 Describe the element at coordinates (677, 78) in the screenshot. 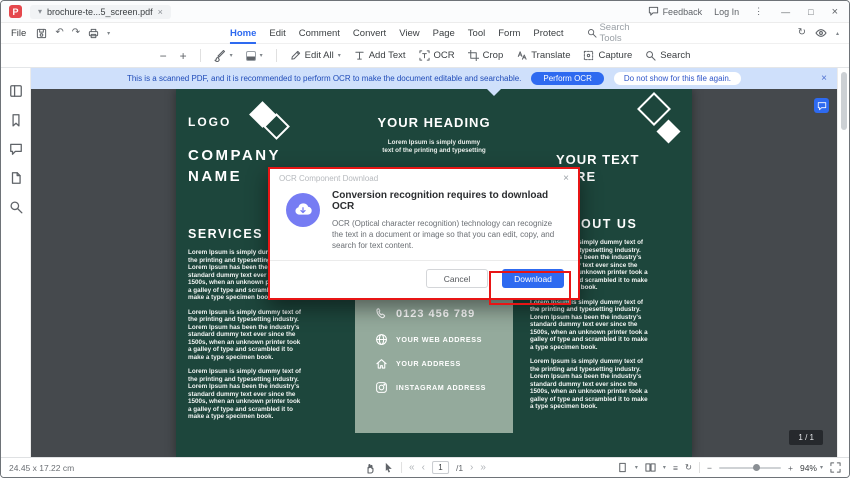

I see `dismiss-notification-button: Do not show for this file again.` at that location.